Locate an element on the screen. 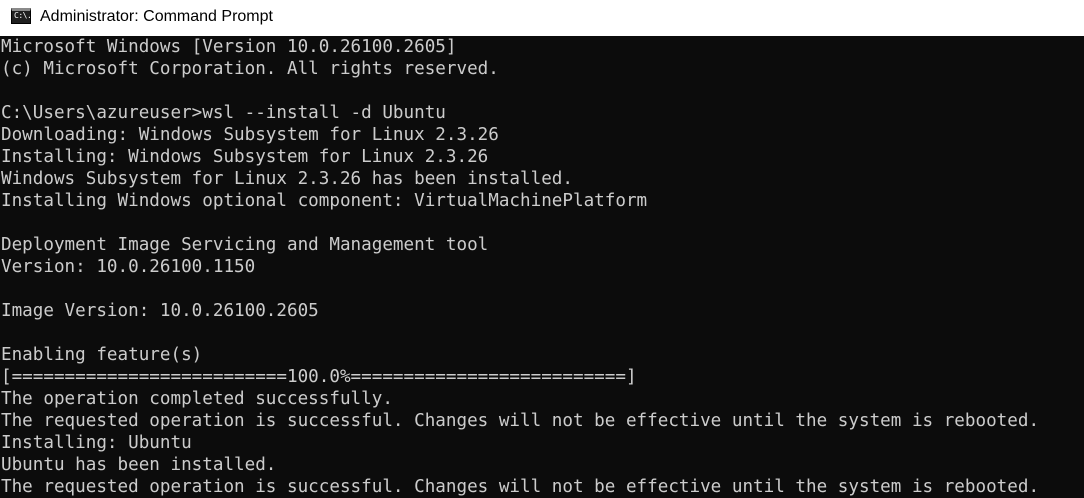 This screenshot has width=1084, height=498. console-line: Enabling feature(s) is located at coordinates (102, 355).